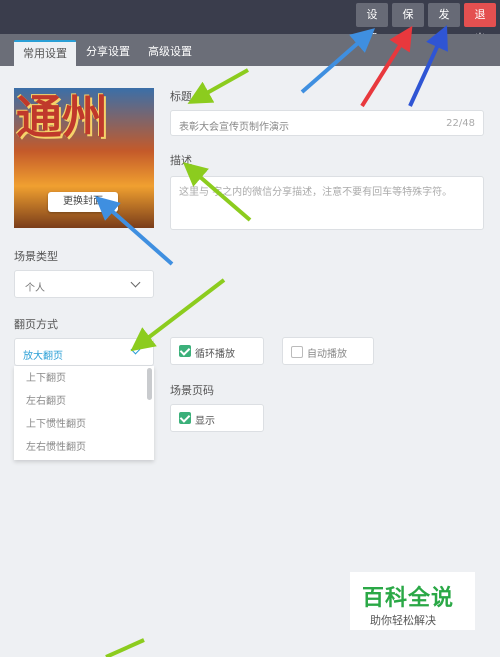 This screenshot has height=657, width=500. What do you see at coordinates (108, 53) in the screenshot?
I see `tab-share-settings: 分享设置` at bounding box center [108, 53].